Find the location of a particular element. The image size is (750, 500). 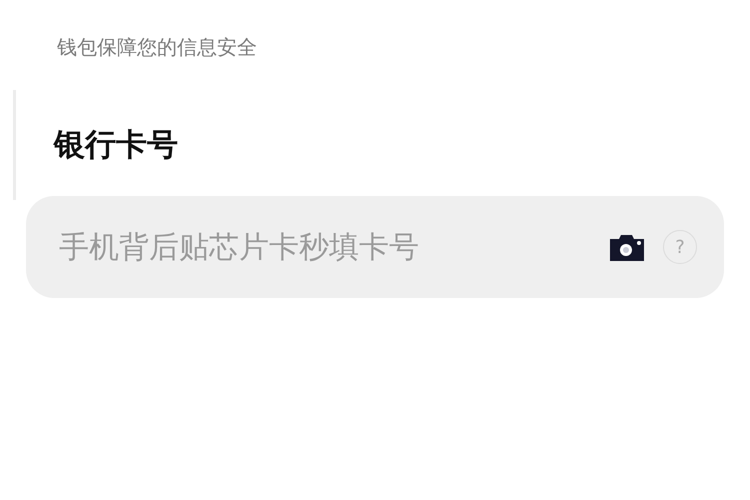

help-button: ? is located at coordinates (680, 247).